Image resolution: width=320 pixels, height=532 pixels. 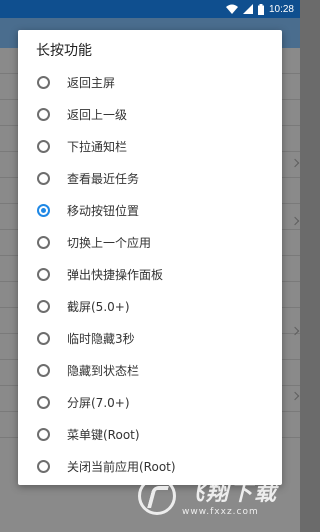 What do you see at coordinates (103, 434) in the screenshot?
I see `option-label: 菜单键(Root)` at bounding box center [103, 434].